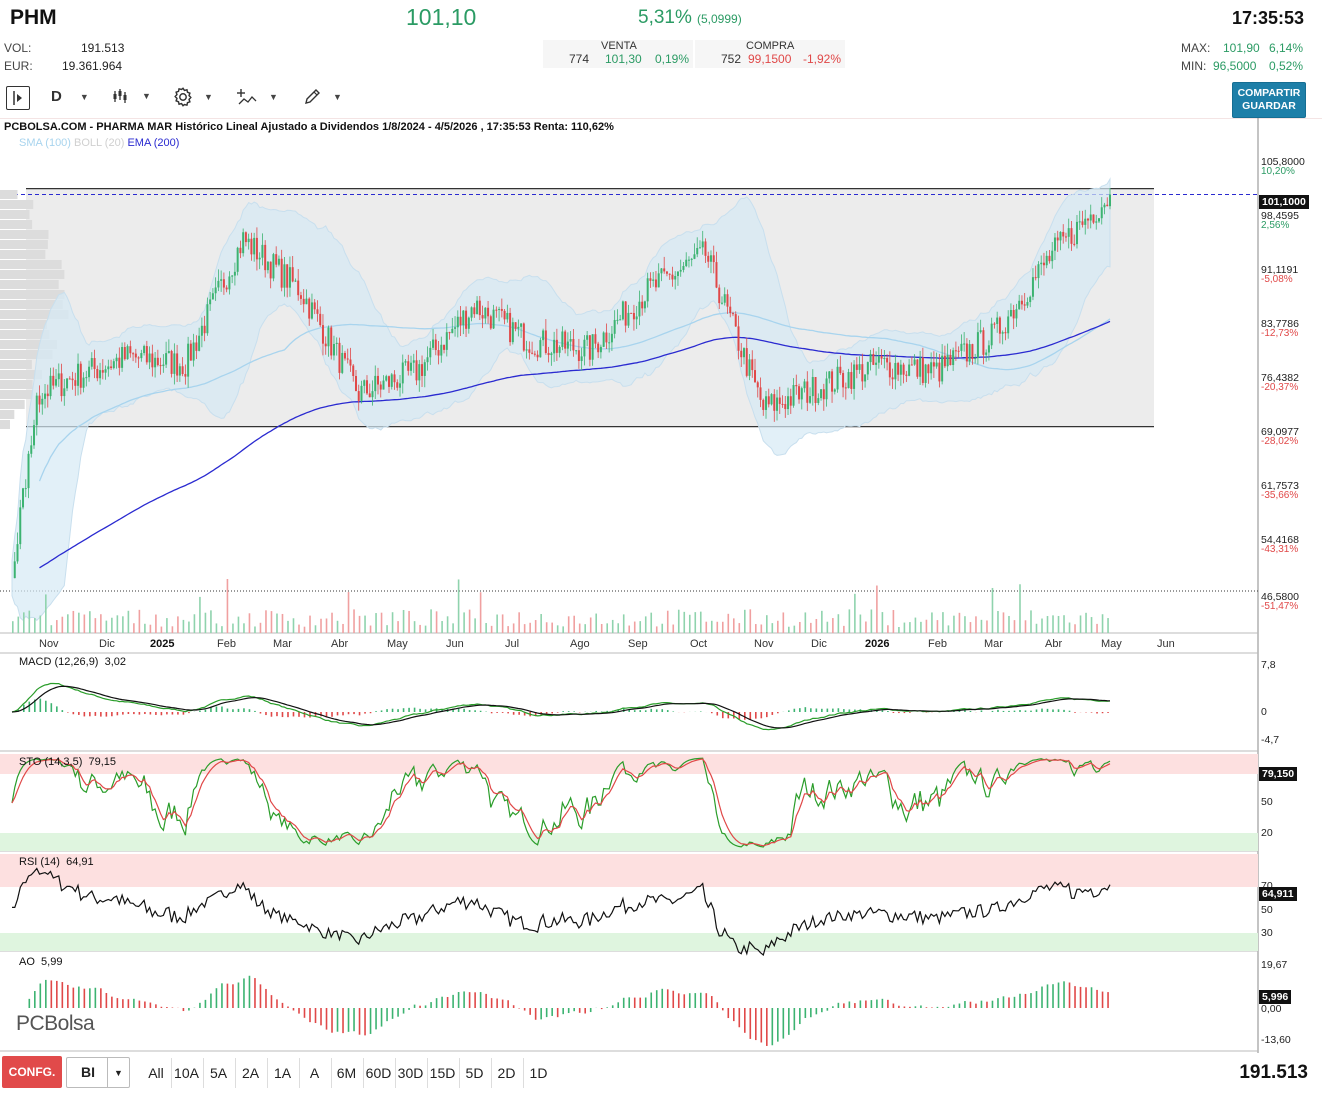 This screenshot has height=1093, width=1322. Describe the element at coordinates (282, 1073) in the screenshot. I see `range-button: 1A` at that location.